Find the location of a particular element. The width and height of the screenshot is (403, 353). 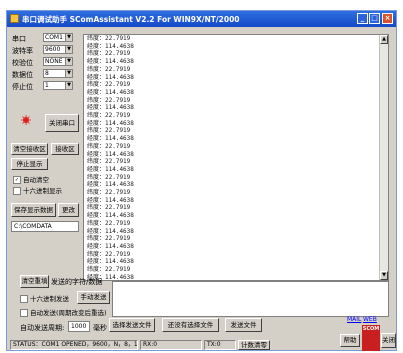

auto-send-checkbox: 自动发送(周期改变后重选) is located at coordinates (63, 312).